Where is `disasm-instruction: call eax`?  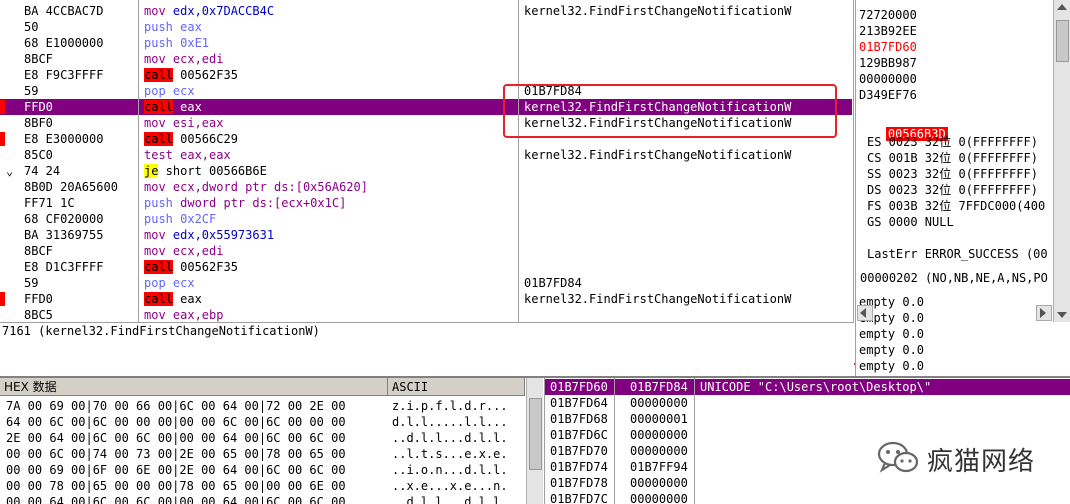
disasm-instruction: call eax is located at coordinates (173, 107).